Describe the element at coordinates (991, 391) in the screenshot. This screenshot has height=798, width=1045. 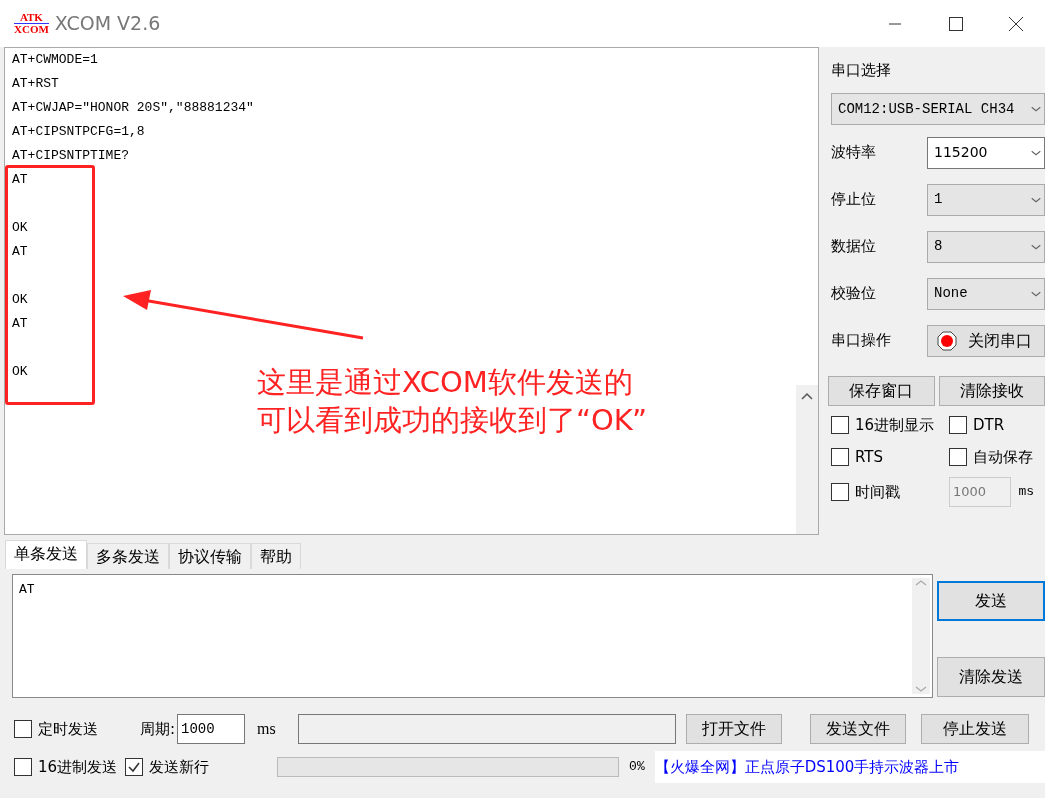
I see `panel-button: 清除接收` at that location.